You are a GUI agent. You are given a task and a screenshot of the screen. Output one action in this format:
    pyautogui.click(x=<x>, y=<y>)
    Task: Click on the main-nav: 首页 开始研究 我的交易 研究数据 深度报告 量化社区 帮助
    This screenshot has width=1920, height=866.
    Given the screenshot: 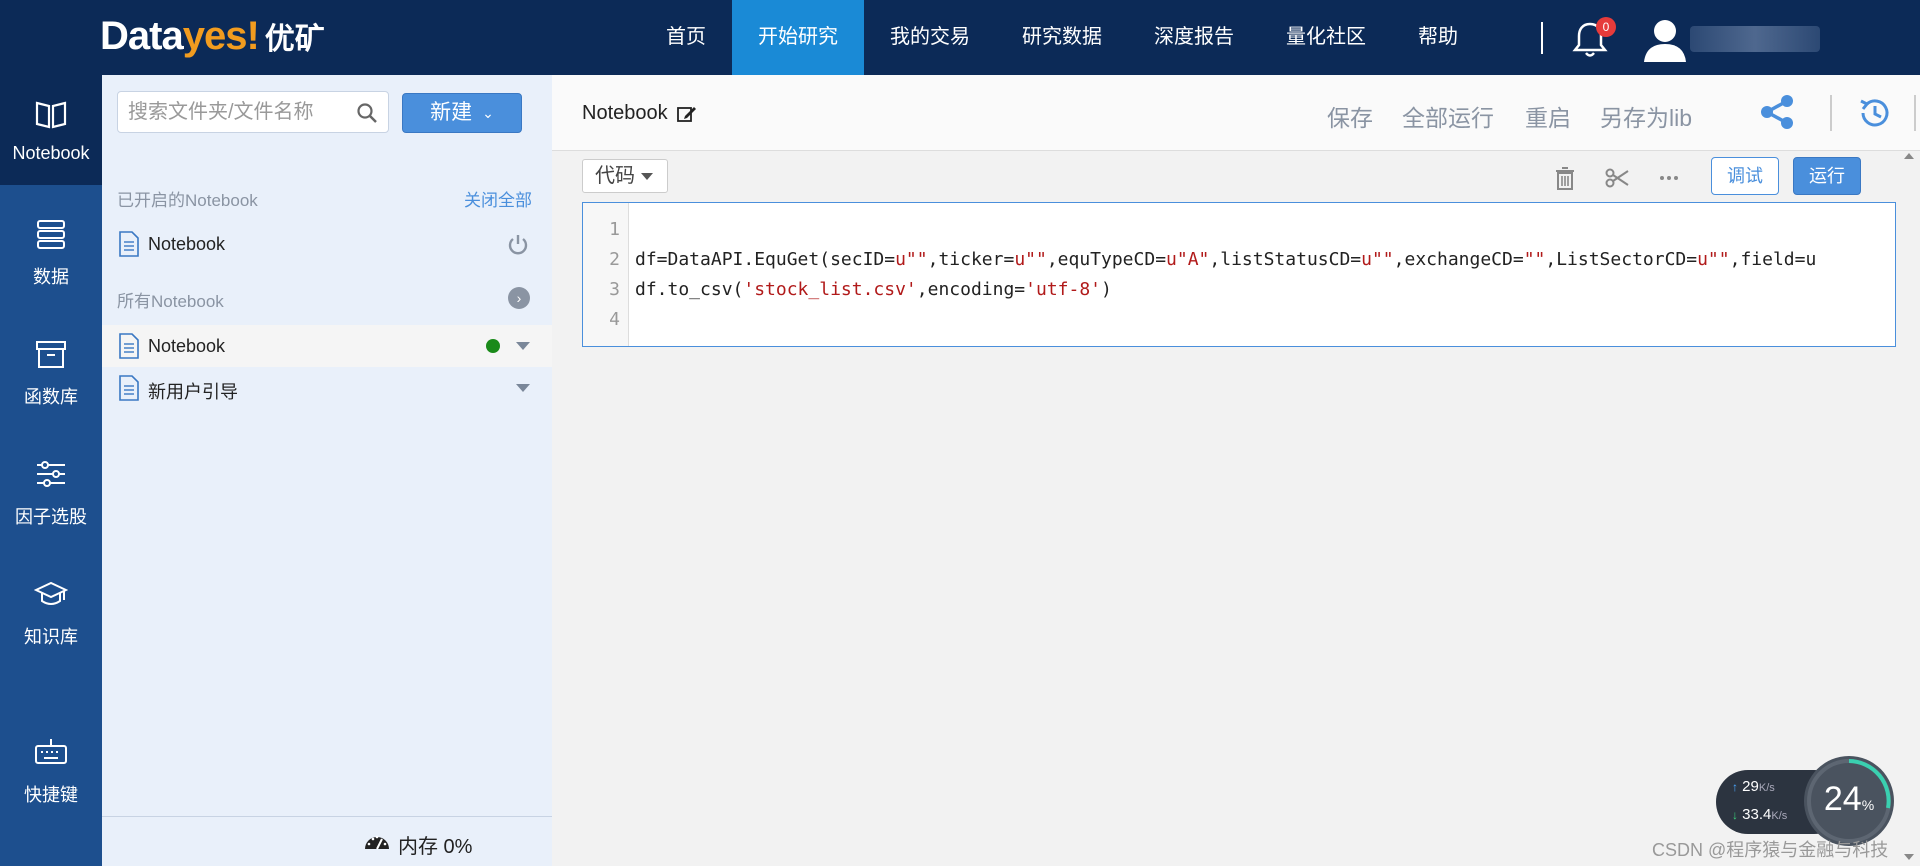 What is the action you would take?
    pyautogui.click(x=1062, y=37)
    